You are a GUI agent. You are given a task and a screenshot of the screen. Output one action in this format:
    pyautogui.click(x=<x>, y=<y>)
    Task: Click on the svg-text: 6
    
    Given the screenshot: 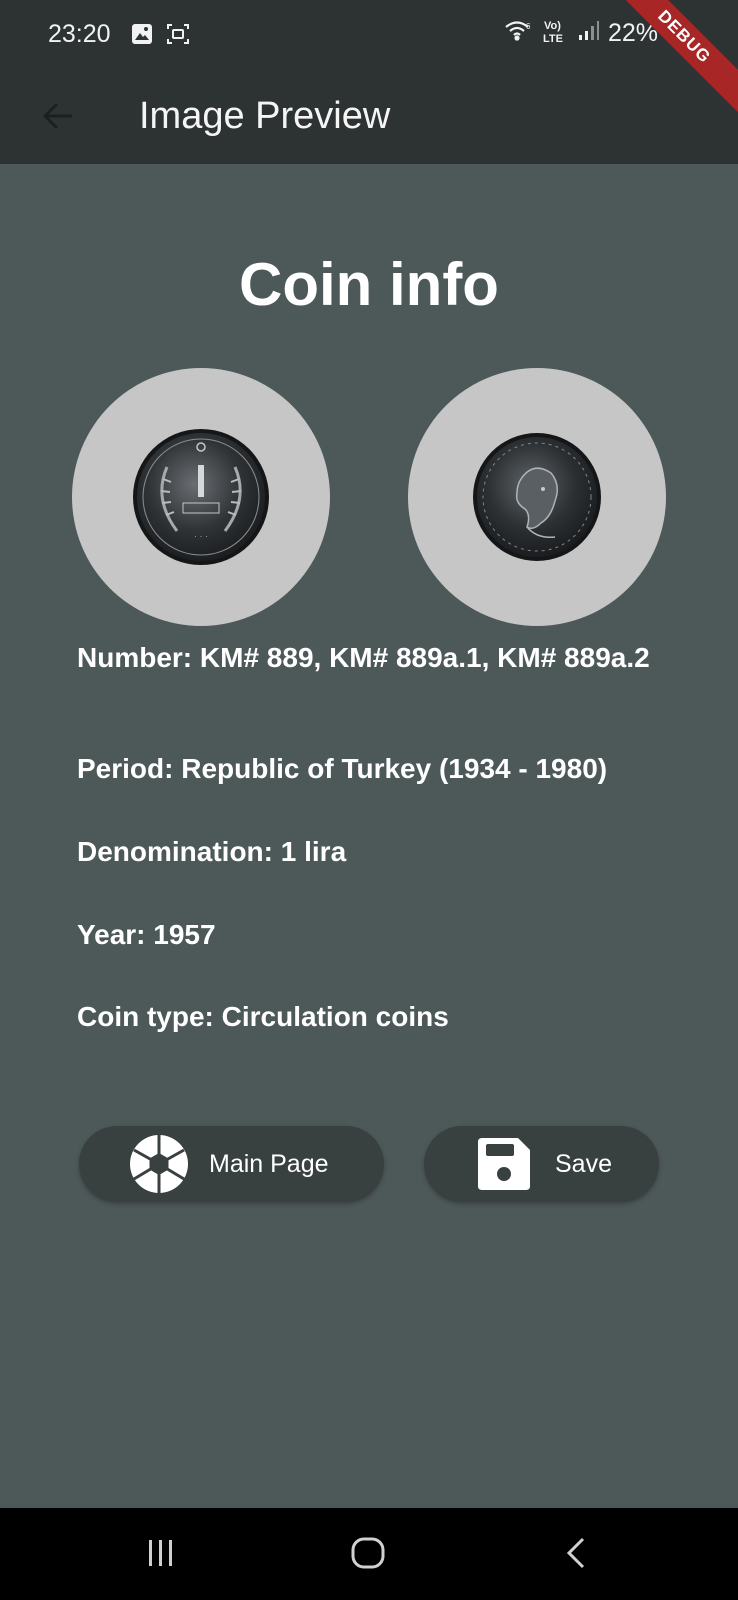 What is the action you would take?
    pyautogui.click(x=528, y=26)
    